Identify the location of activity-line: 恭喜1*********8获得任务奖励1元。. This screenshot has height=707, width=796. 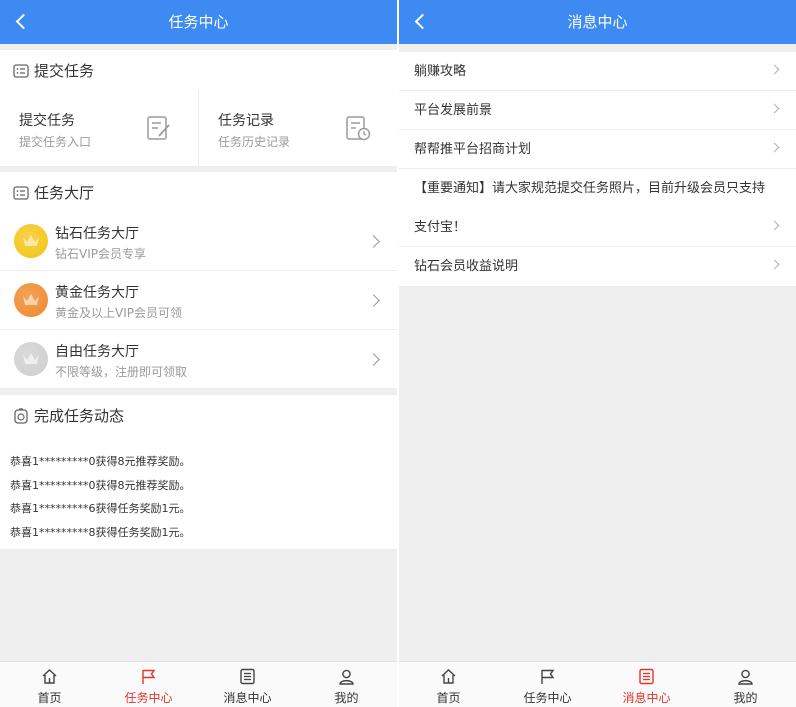
(100, 532).